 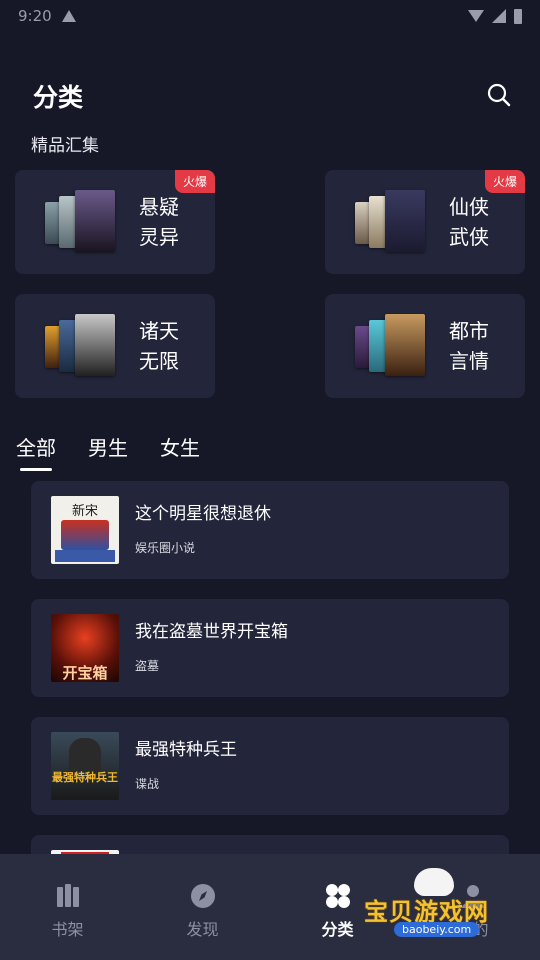 What do you see at coordinates (518, 16) in the screenshot?
I see `battery-icon` at bounding box center [518, 16].